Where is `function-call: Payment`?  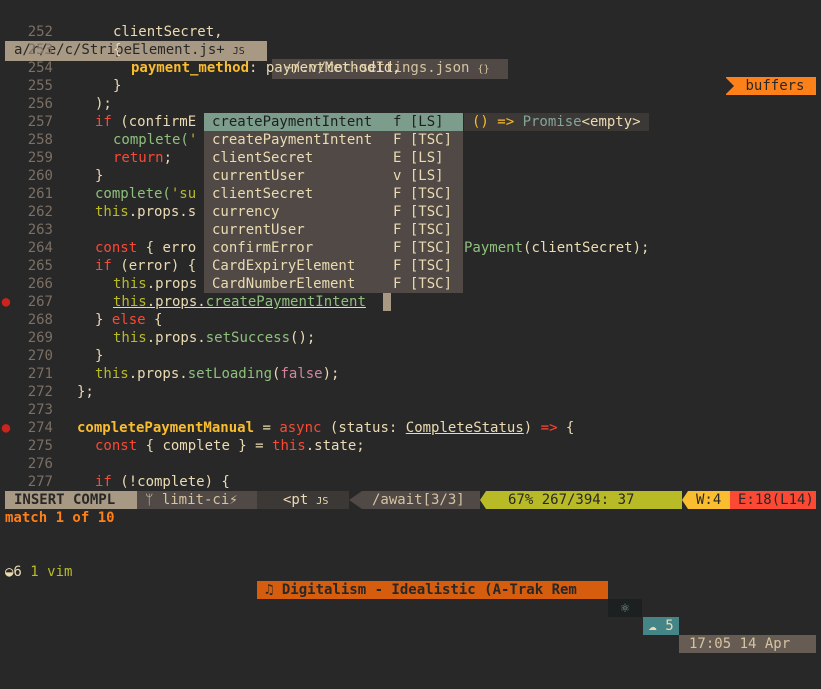
function-call: Payment is located at coordinates (494, 248).